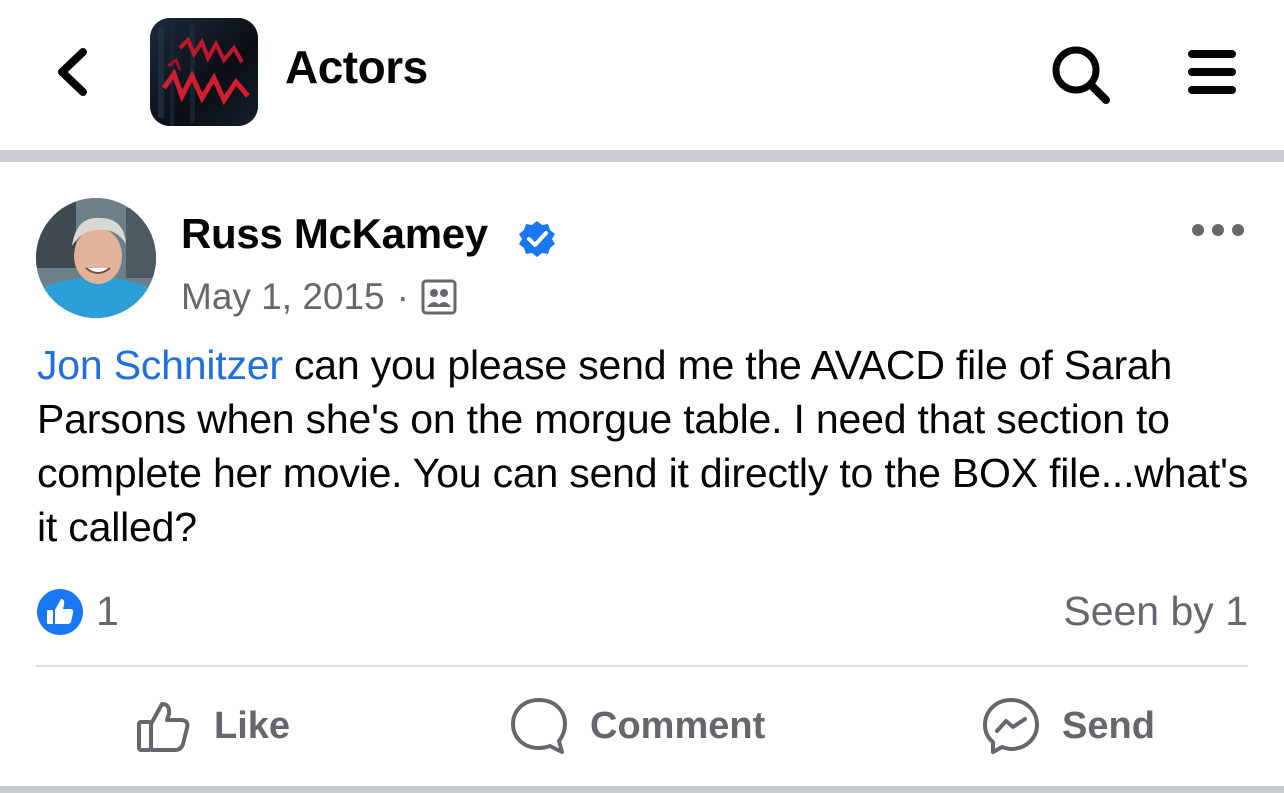 Image resolution: width=1284 pixels, height=793 pixels. What do you see at coordinates (1081, 74) in the screenshot?
I see `search-icon` at bounding box center [1081, 74].